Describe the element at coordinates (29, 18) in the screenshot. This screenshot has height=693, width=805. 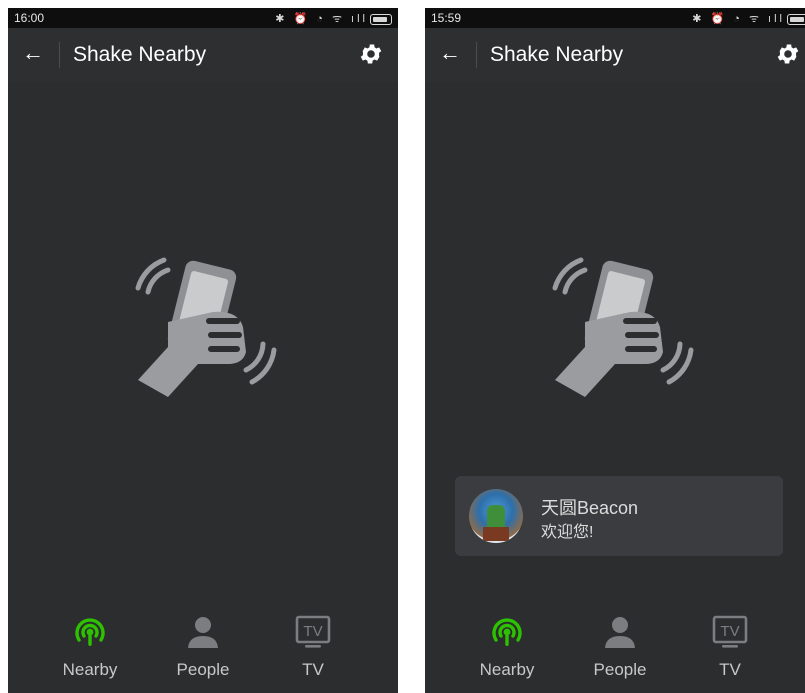
I see `status-time: 16:00` at that location.